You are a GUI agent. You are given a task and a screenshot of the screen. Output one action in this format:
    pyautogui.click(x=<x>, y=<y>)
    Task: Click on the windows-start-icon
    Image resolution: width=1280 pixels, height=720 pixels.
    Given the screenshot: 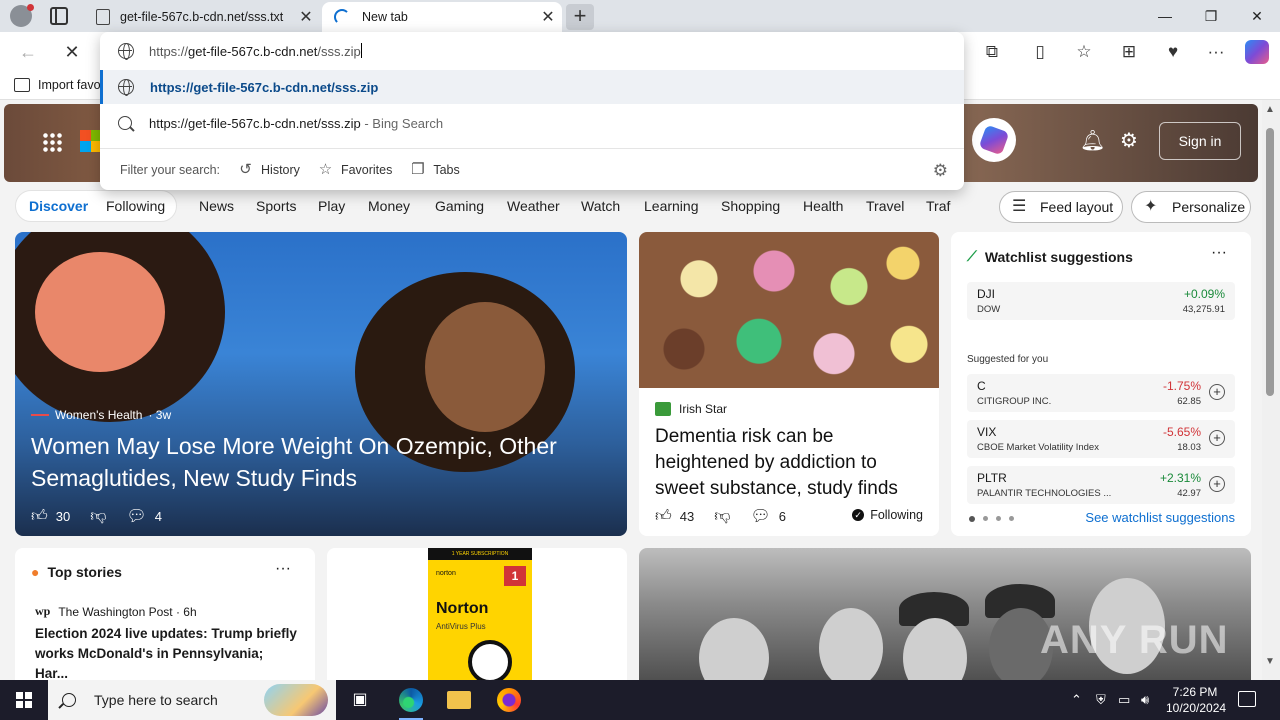 What is the action you would take?
    pyautogui.click(x=24, y=700)
    